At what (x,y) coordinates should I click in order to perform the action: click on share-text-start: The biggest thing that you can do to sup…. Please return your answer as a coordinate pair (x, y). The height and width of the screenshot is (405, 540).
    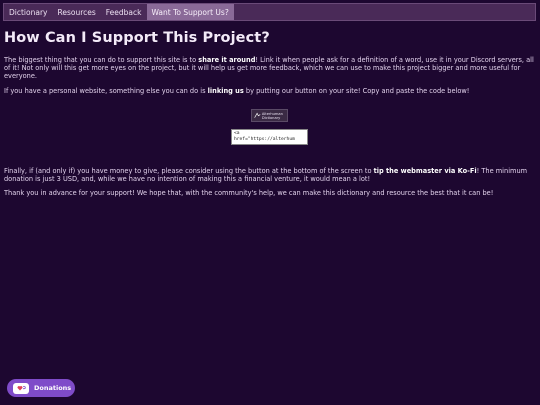
    Looking at the image, I should click on (101, 60).